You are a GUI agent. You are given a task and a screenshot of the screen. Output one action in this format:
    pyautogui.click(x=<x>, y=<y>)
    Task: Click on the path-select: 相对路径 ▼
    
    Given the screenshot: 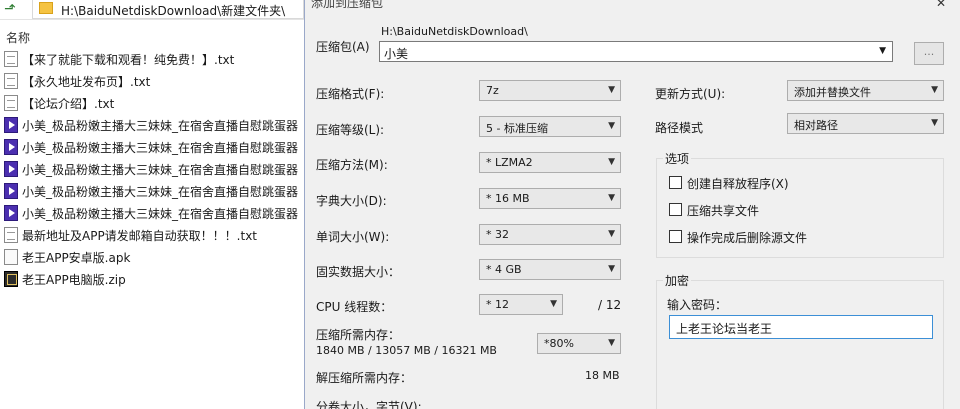 What is the action you would take?
    pyautogui.click(x=865, y=123)
    